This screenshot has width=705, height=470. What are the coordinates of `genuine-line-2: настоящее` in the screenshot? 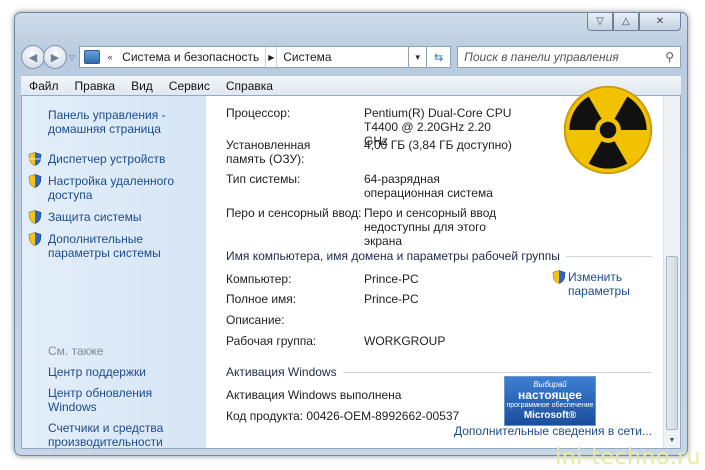 It's located at (550, 395).